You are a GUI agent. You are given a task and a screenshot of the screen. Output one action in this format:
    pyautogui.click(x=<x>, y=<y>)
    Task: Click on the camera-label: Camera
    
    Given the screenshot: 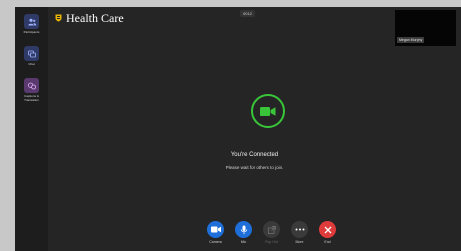 What is the action you would take?
    pyautogui.click(x=215, y=242)
    